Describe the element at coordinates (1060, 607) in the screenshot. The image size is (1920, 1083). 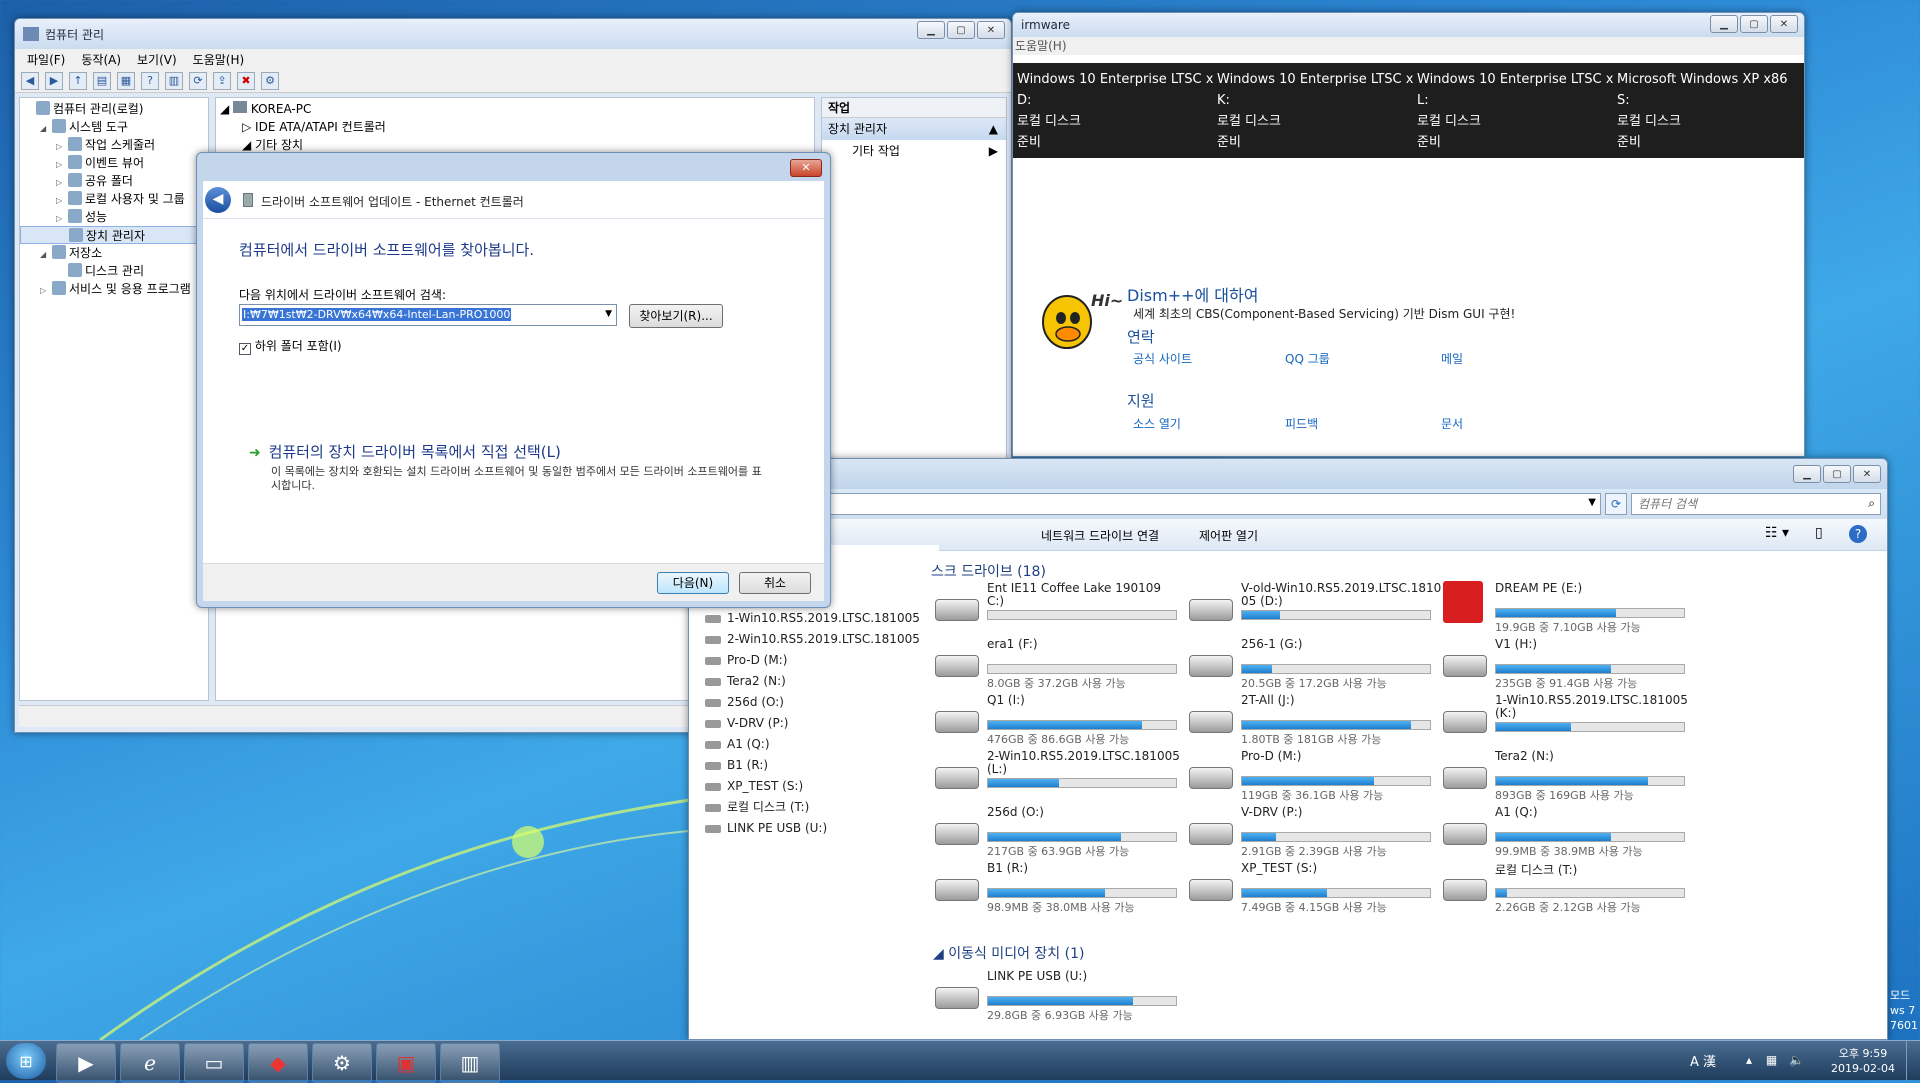
I see `drive-tile: Ent IE11 Coffee Lake 190109 C:)` at that location.